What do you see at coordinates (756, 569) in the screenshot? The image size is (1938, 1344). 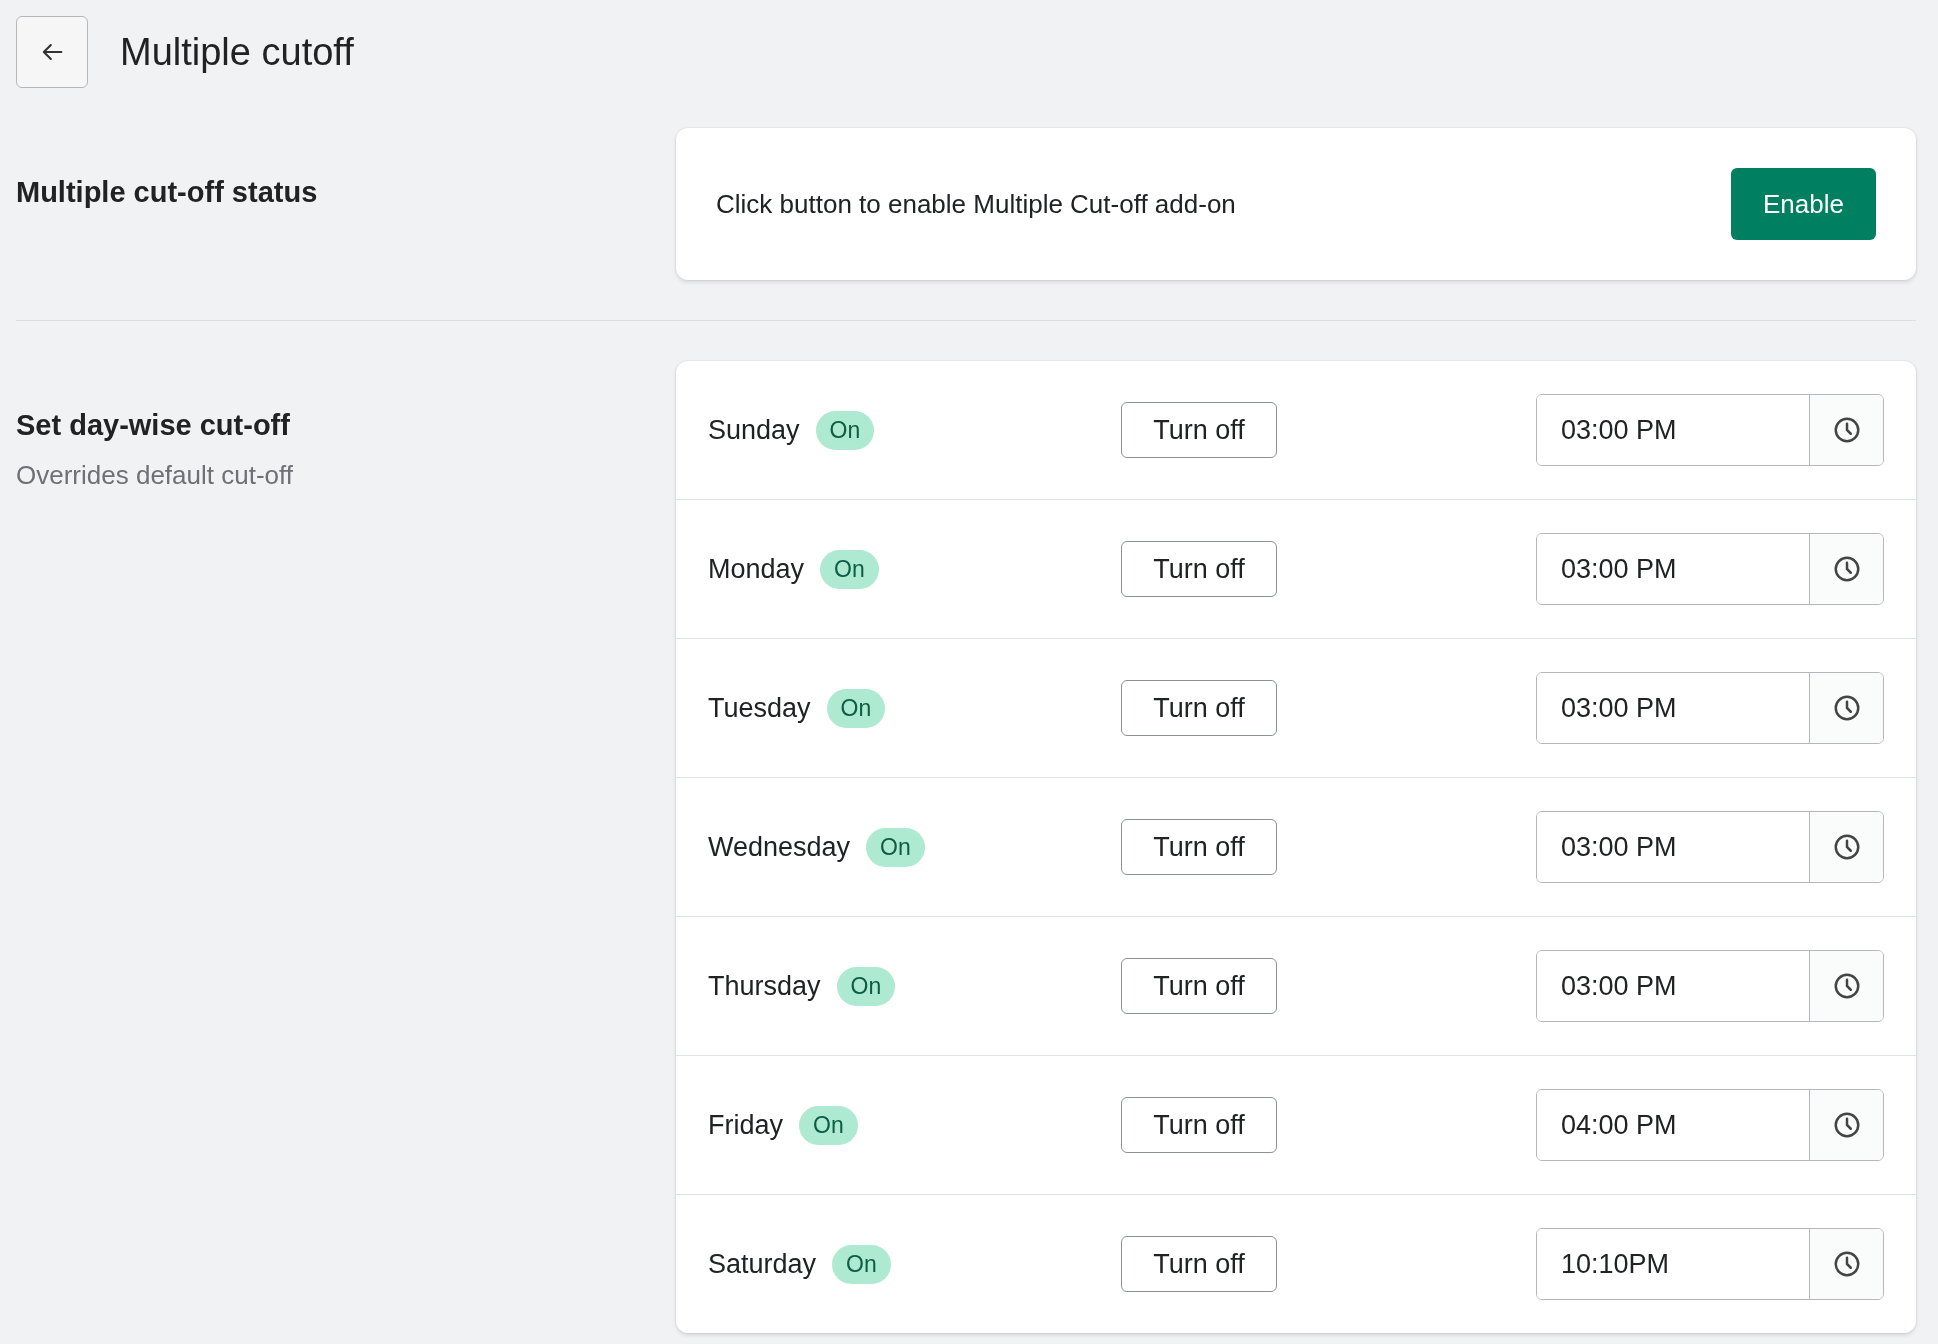 I see `day-label: Monday` at bounding box center [756, 569].